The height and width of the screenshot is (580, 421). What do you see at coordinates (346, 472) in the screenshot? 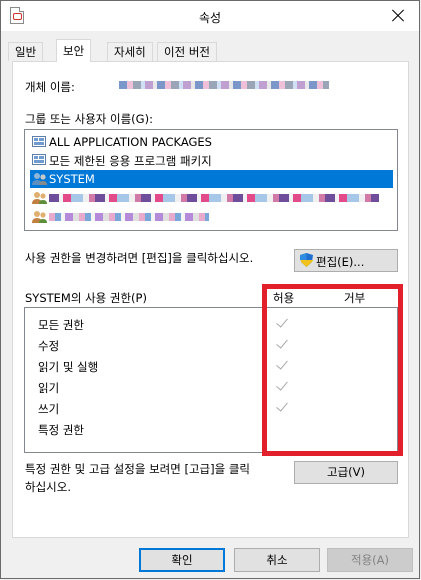
I see `advanced-button: 고급(V)` at bounding box center [346, 472].